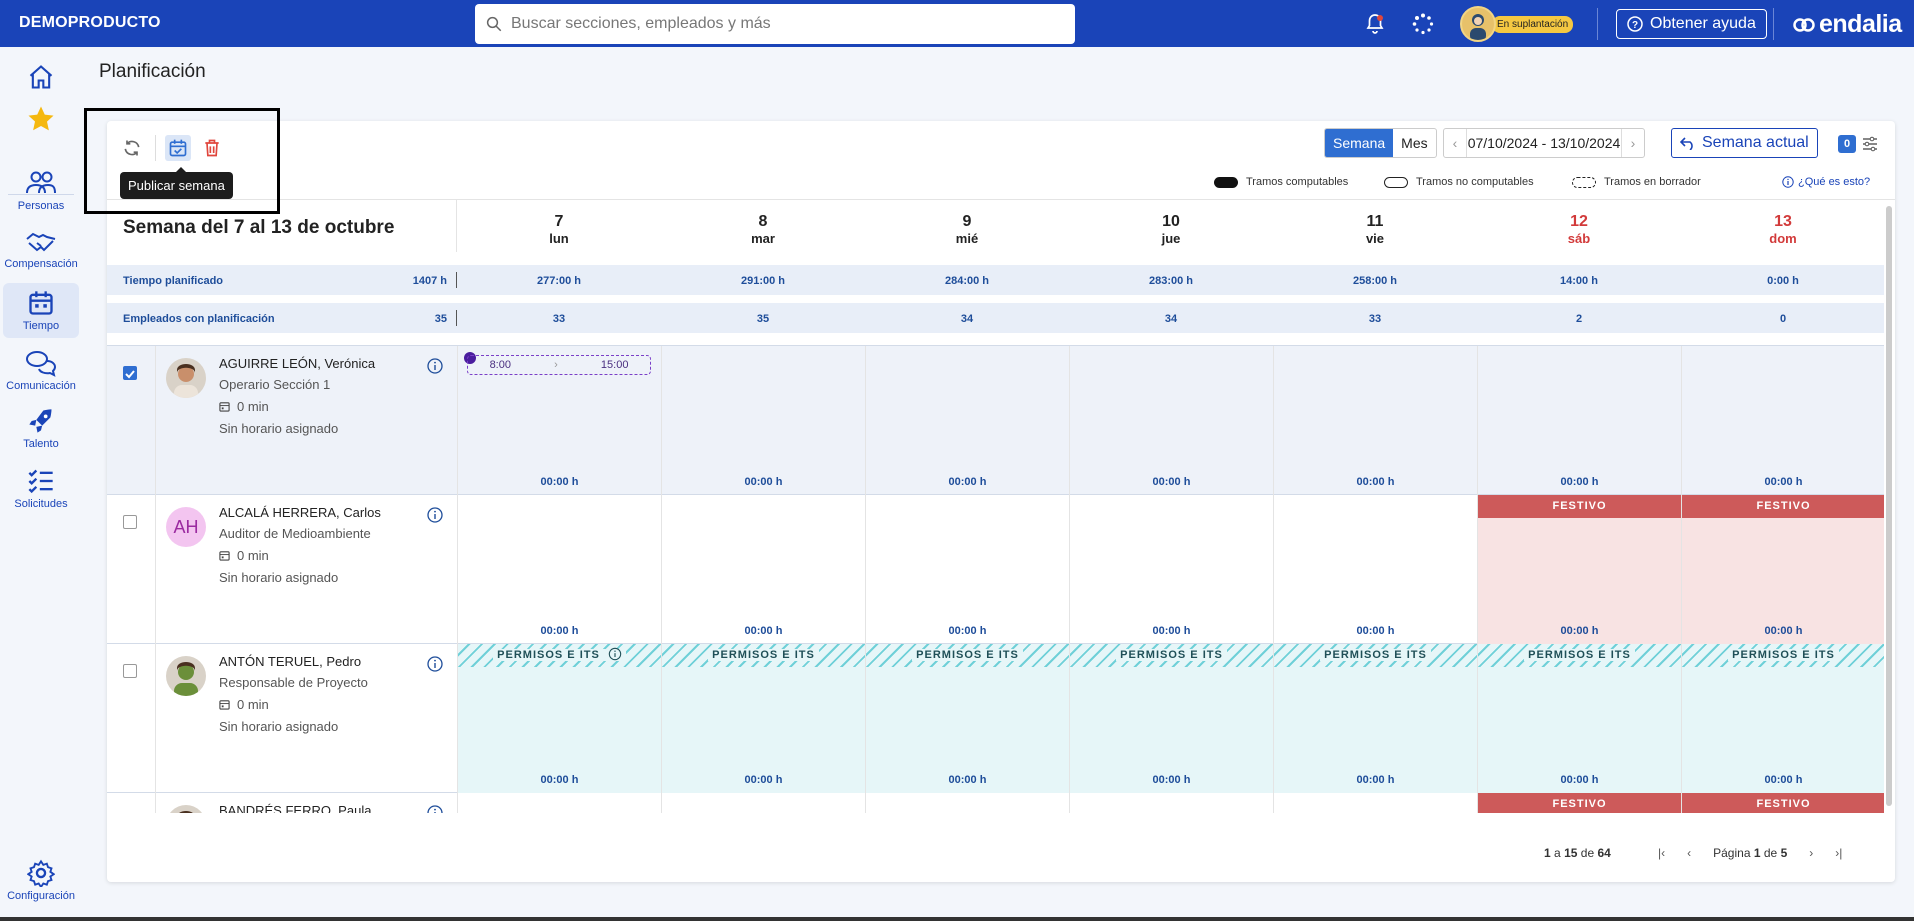 Image resolution: width=1914 pixels, height=921 pixels. What do you see at coordinates (1633, 143) in the screenshot?
I see `next-week-button: ›` at bounding box center [1633, 143].